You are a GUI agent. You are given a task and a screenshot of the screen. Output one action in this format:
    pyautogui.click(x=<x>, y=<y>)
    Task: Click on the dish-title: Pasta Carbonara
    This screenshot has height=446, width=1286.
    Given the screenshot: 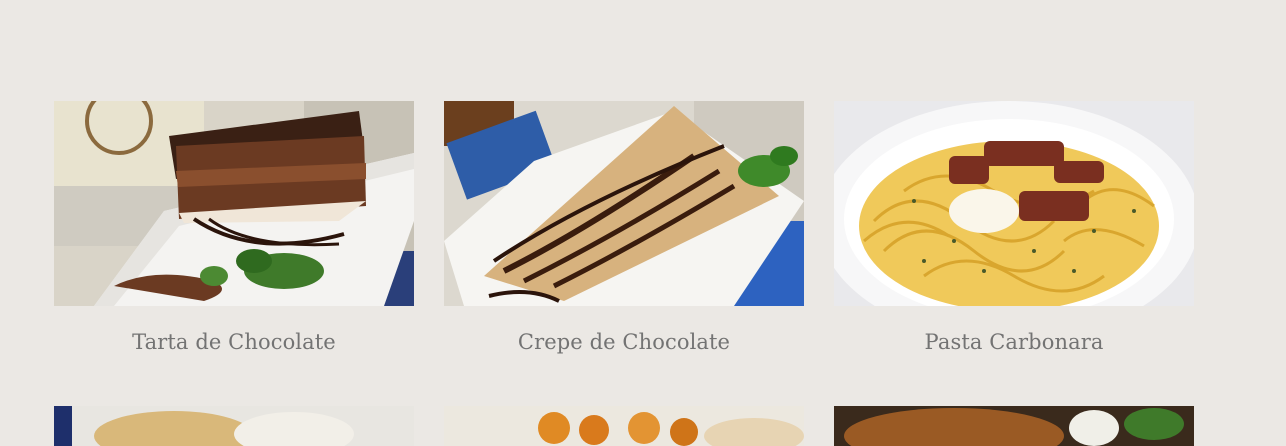 What is the action you would take?
    pyautogui.click(x=1014, y=356)
    